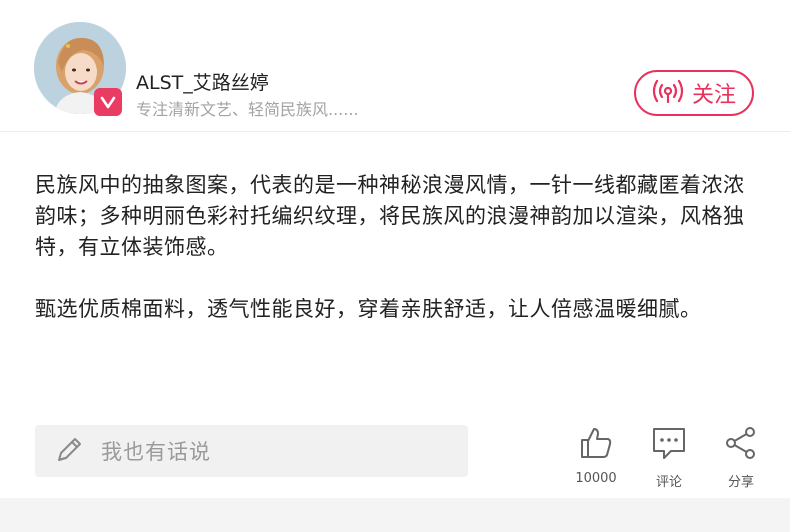 This screenshot has height=532, width=790. Describe the element at coordinates (251, 451) in the screenshot. I see `comment-input: 我也有话说` at that location.